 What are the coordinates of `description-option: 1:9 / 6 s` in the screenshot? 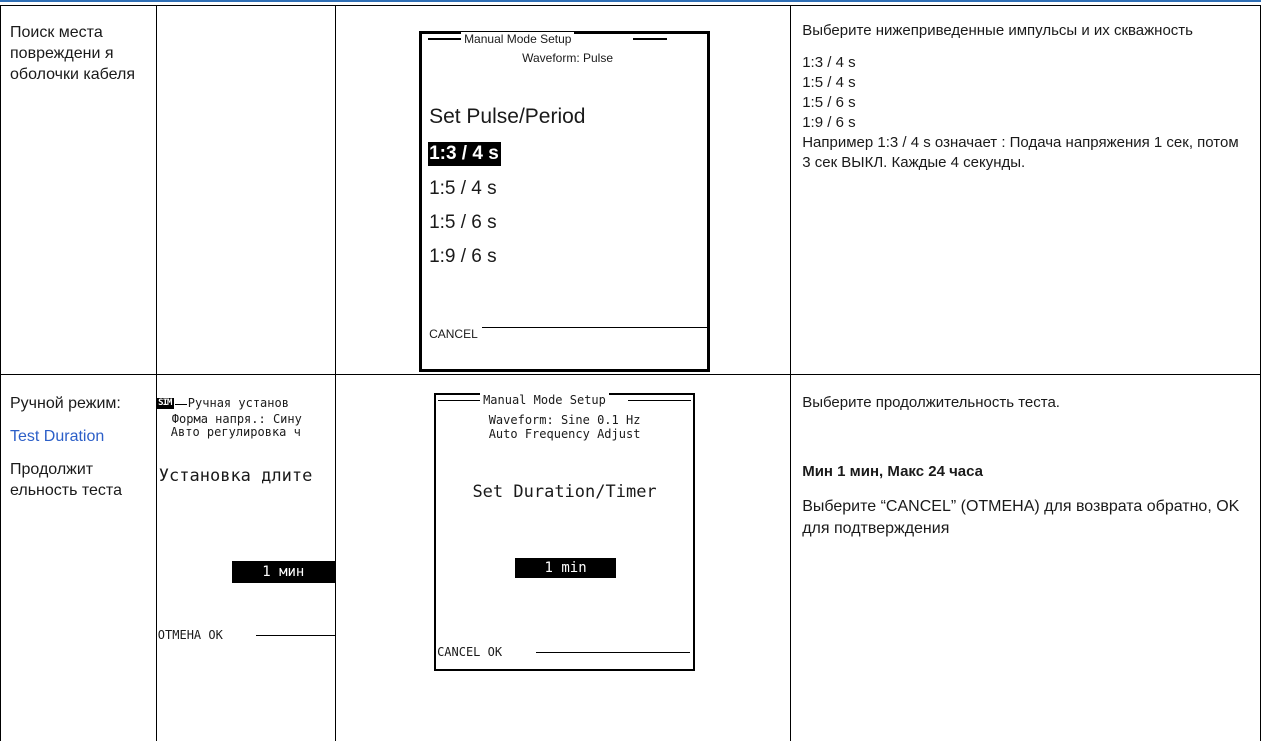 It's located at (1025, 123).